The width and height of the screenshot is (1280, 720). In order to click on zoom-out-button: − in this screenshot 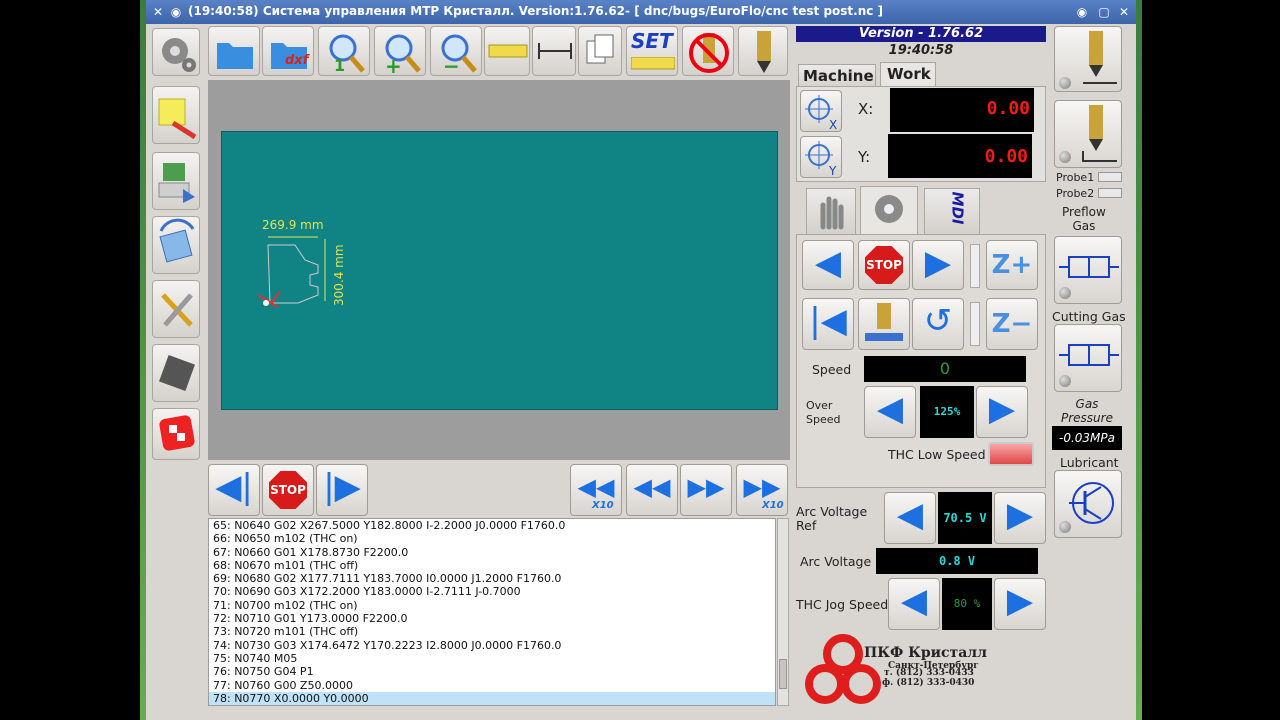, I will do `click(456, 51)`.